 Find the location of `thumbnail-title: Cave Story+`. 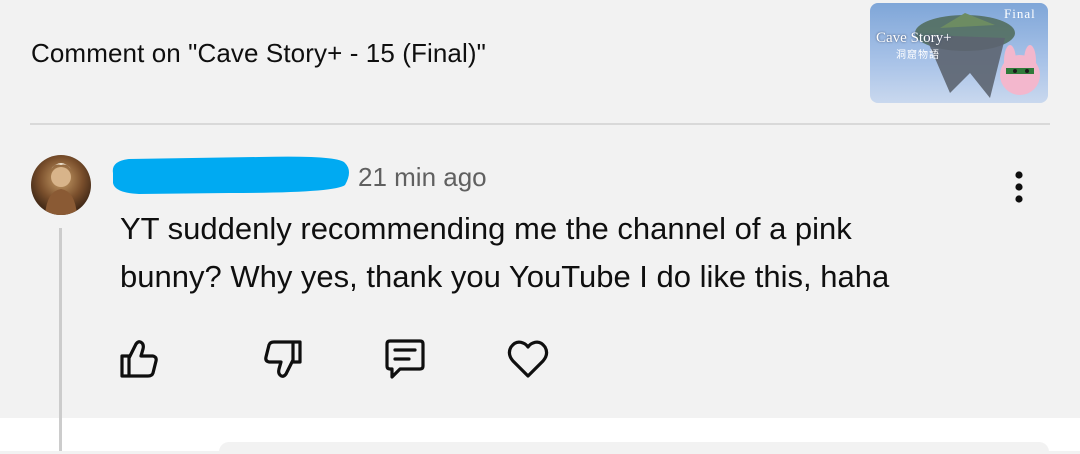

thumbnail-title: Cave Story+ is located at coordinates (914, 38).